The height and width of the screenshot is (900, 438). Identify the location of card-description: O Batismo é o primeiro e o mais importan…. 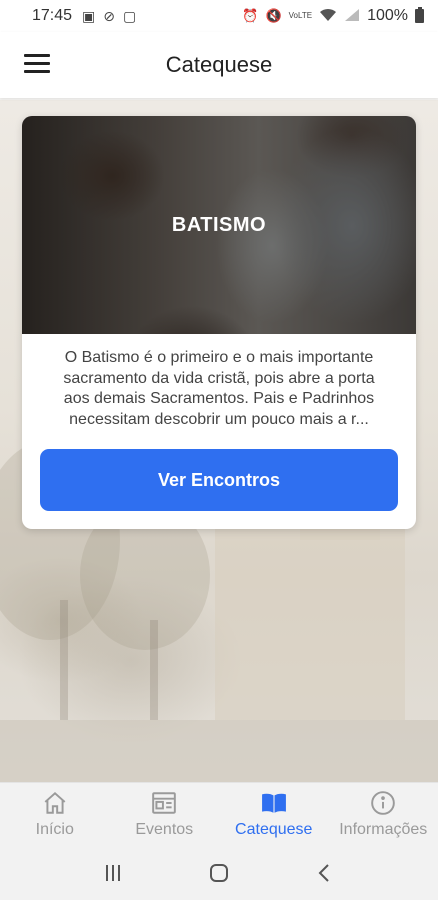
(219, 388).